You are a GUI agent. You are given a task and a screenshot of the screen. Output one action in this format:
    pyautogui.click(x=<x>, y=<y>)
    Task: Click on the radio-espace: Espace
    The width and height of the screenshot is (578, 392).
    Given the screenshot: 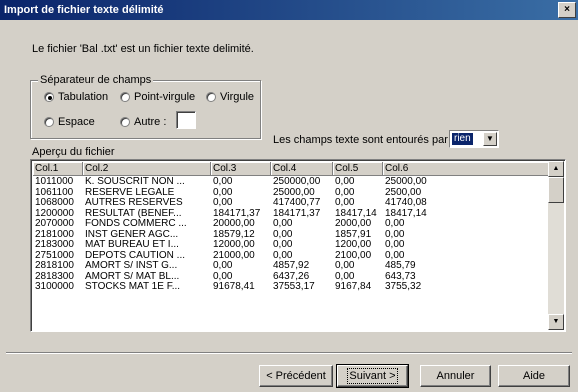 What is the action you would take?
    pyautogui.click(x=69, y=122)
    